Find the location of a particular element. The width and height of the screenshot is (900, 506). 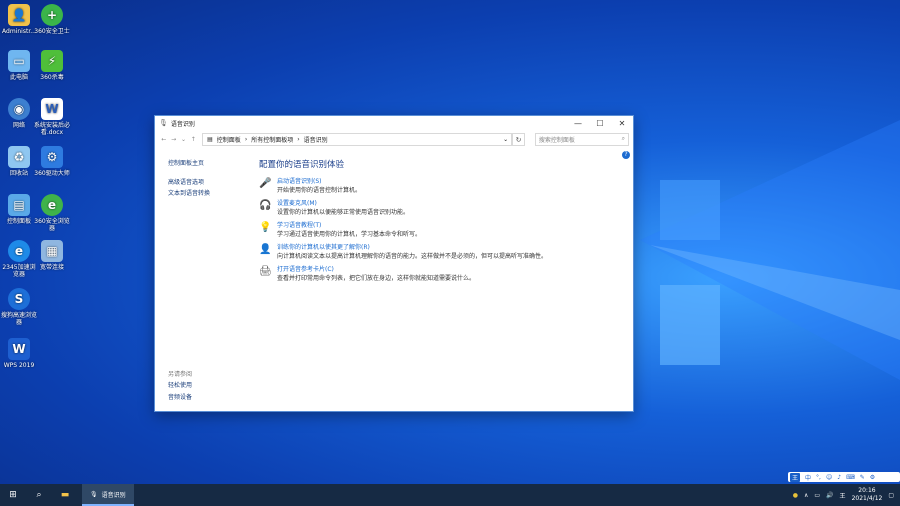

search-input: 搜索控制面板 ⌕ is located at coordinates (581, 139).